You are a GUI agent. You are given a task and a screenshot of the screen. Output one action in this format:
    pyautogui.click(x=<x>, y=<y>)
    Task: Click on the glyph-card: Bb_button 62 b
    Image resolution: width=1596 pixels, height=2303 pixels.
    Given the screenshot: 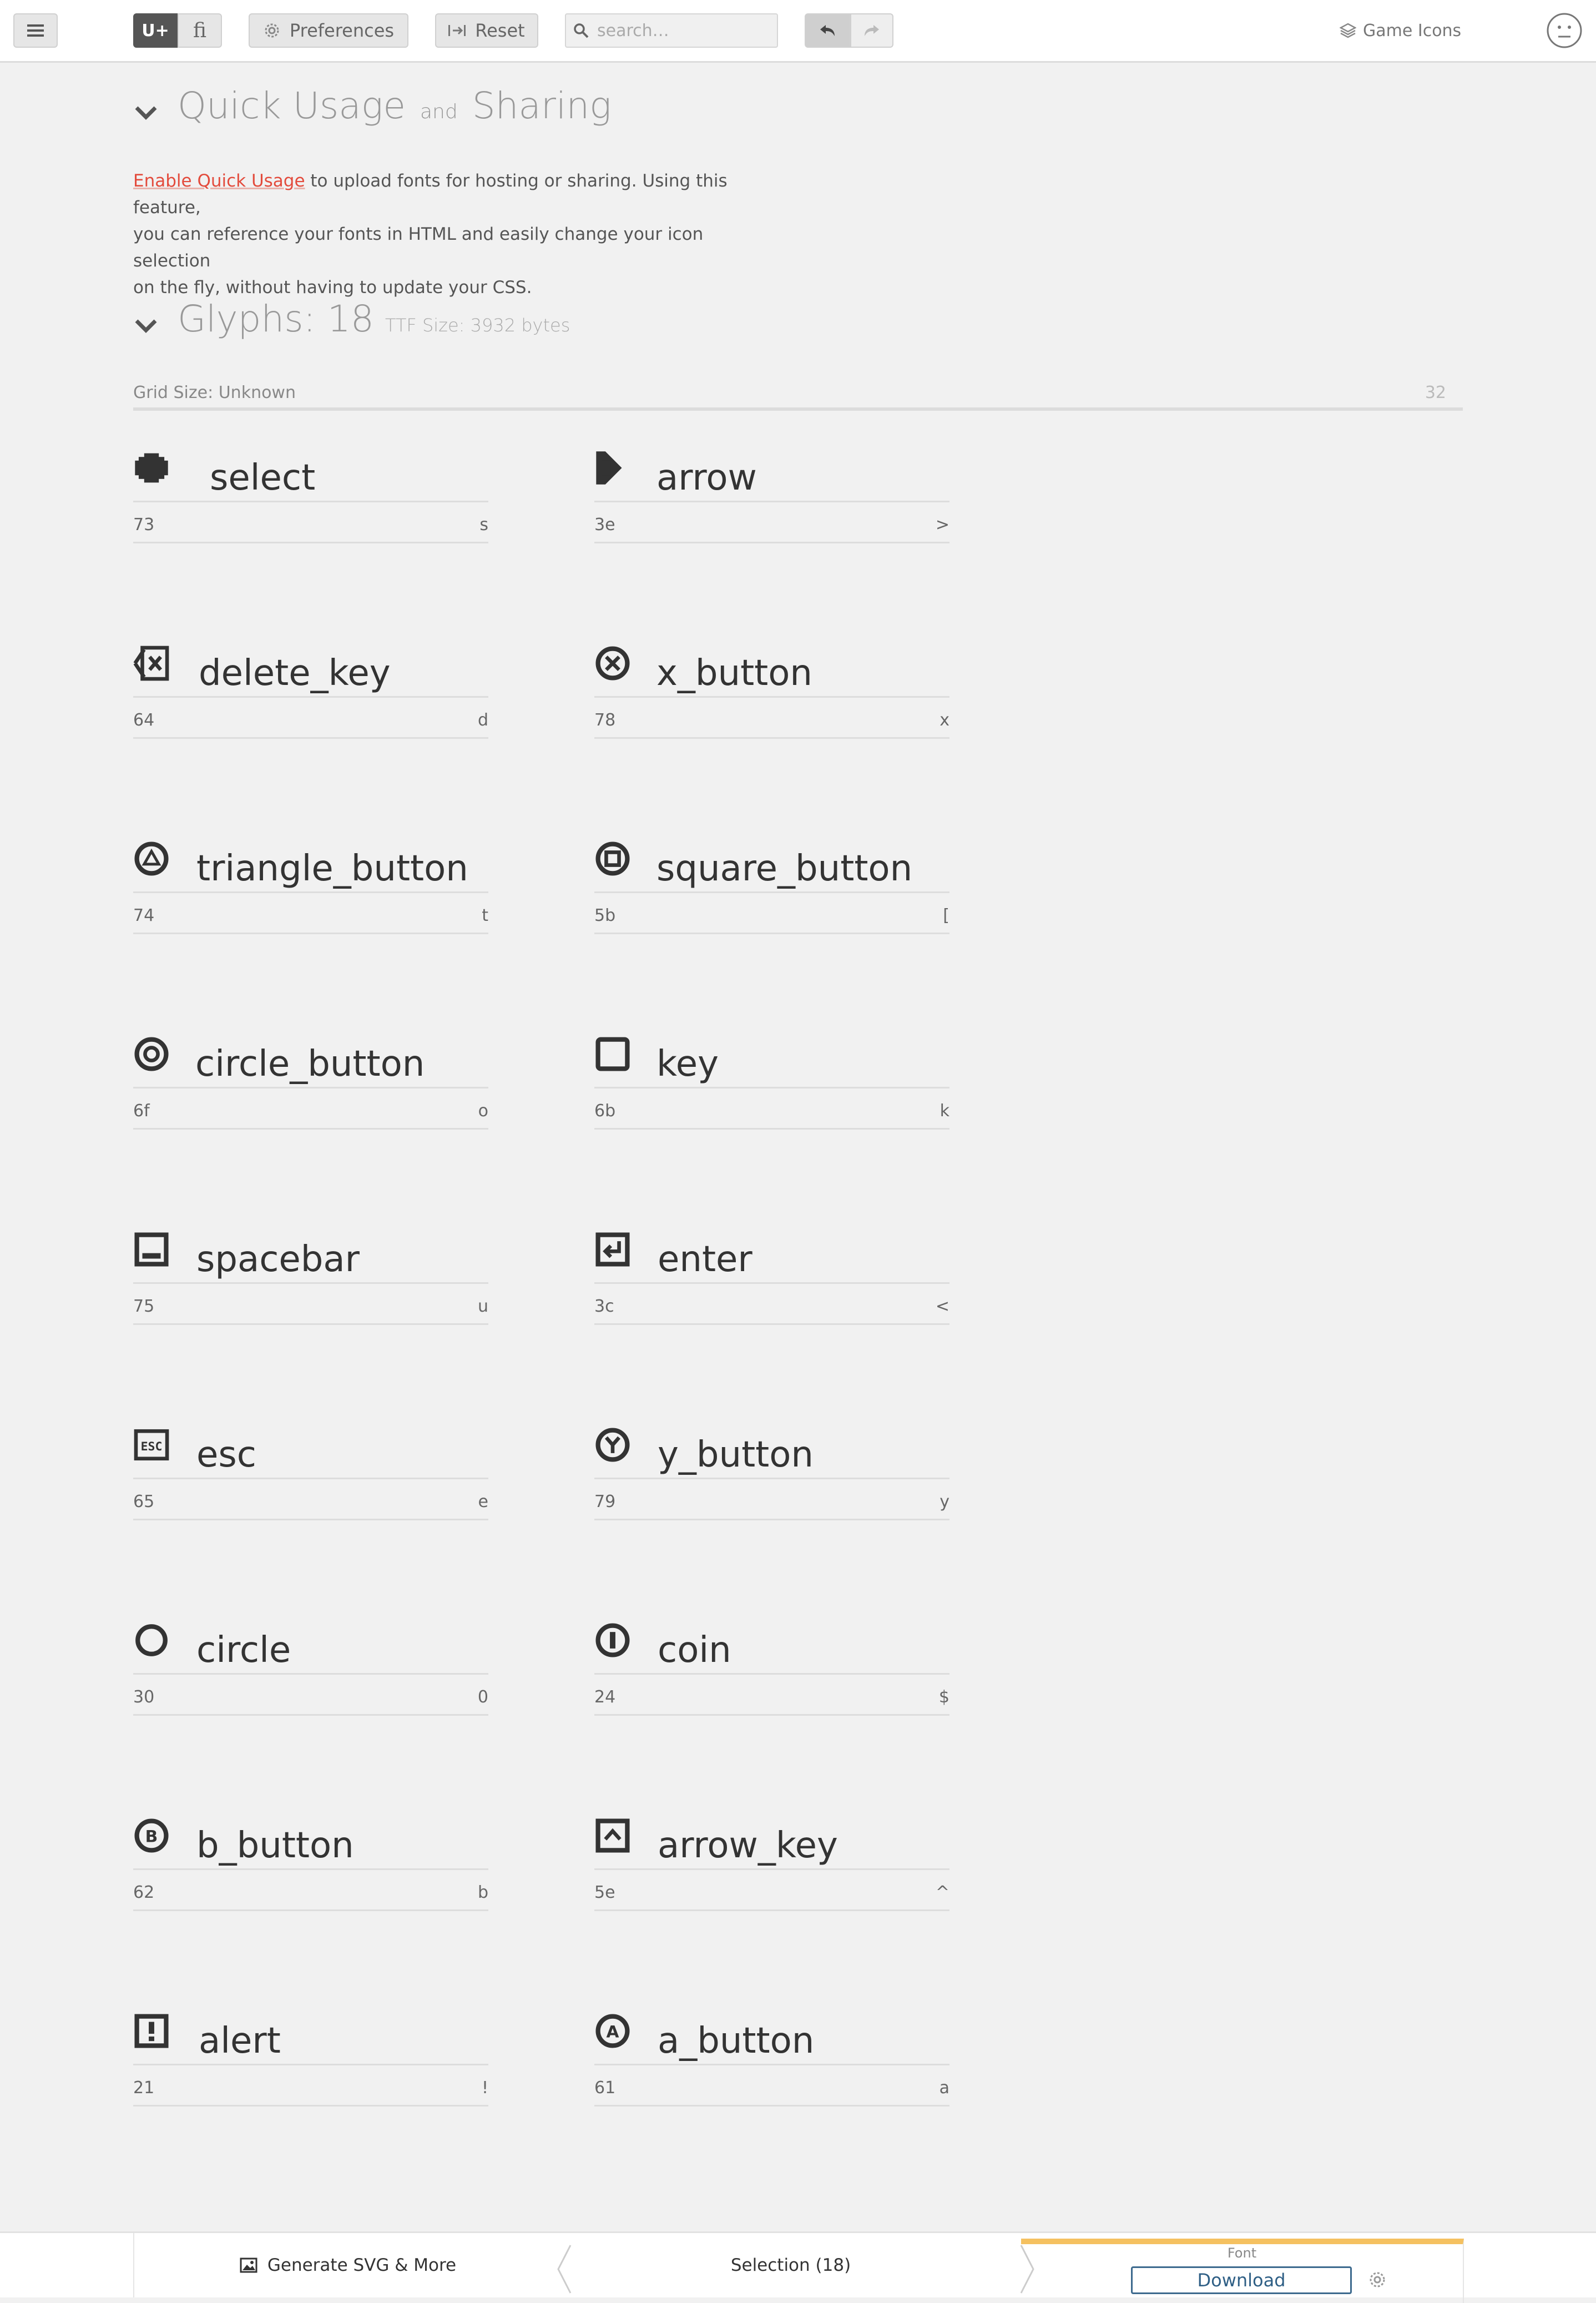 What is the action you would take?
    pyautogui.click(x=310, y=1867)
    